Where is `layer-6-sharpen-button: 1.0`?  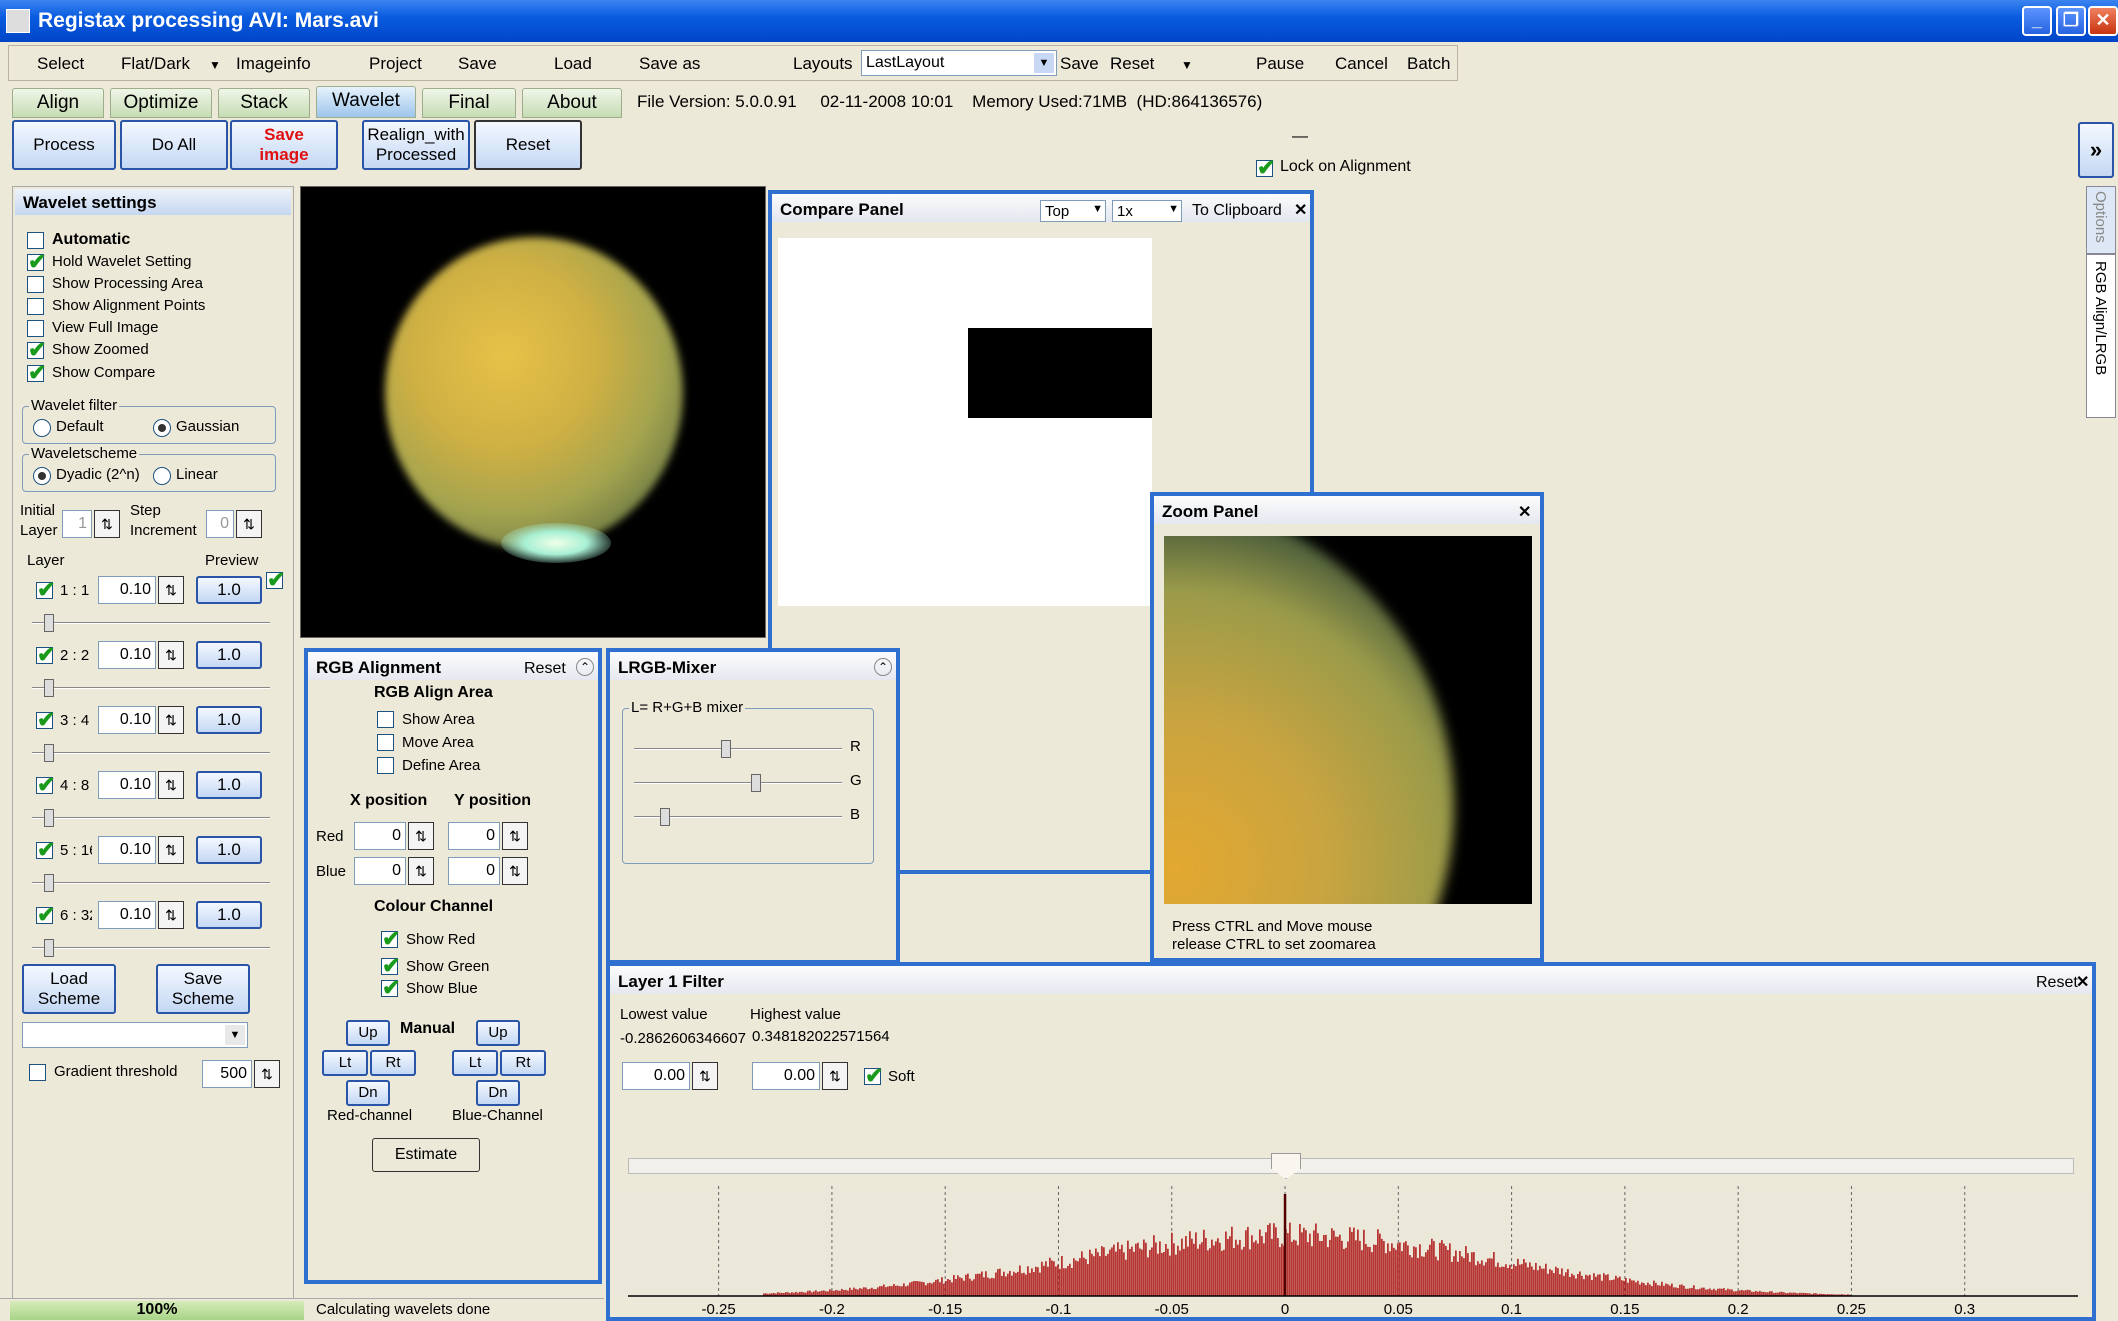
layer-6-sharpen-button: 1.0 is located at coordinates (229, 915).